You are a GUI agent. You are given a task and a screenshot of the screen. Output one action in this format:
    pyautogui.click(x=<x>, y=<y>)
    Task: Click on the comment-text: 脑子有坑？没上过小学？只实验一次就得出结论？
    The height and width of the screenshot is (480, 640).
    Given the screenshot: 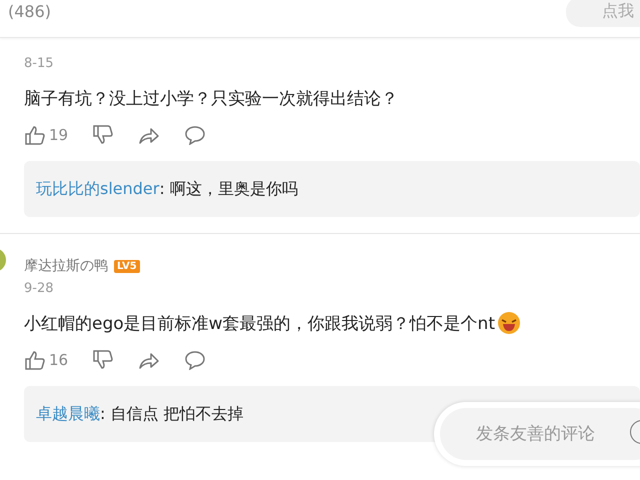 What is the action you would take?
    pyautogui.click(x=211, y=99)
    